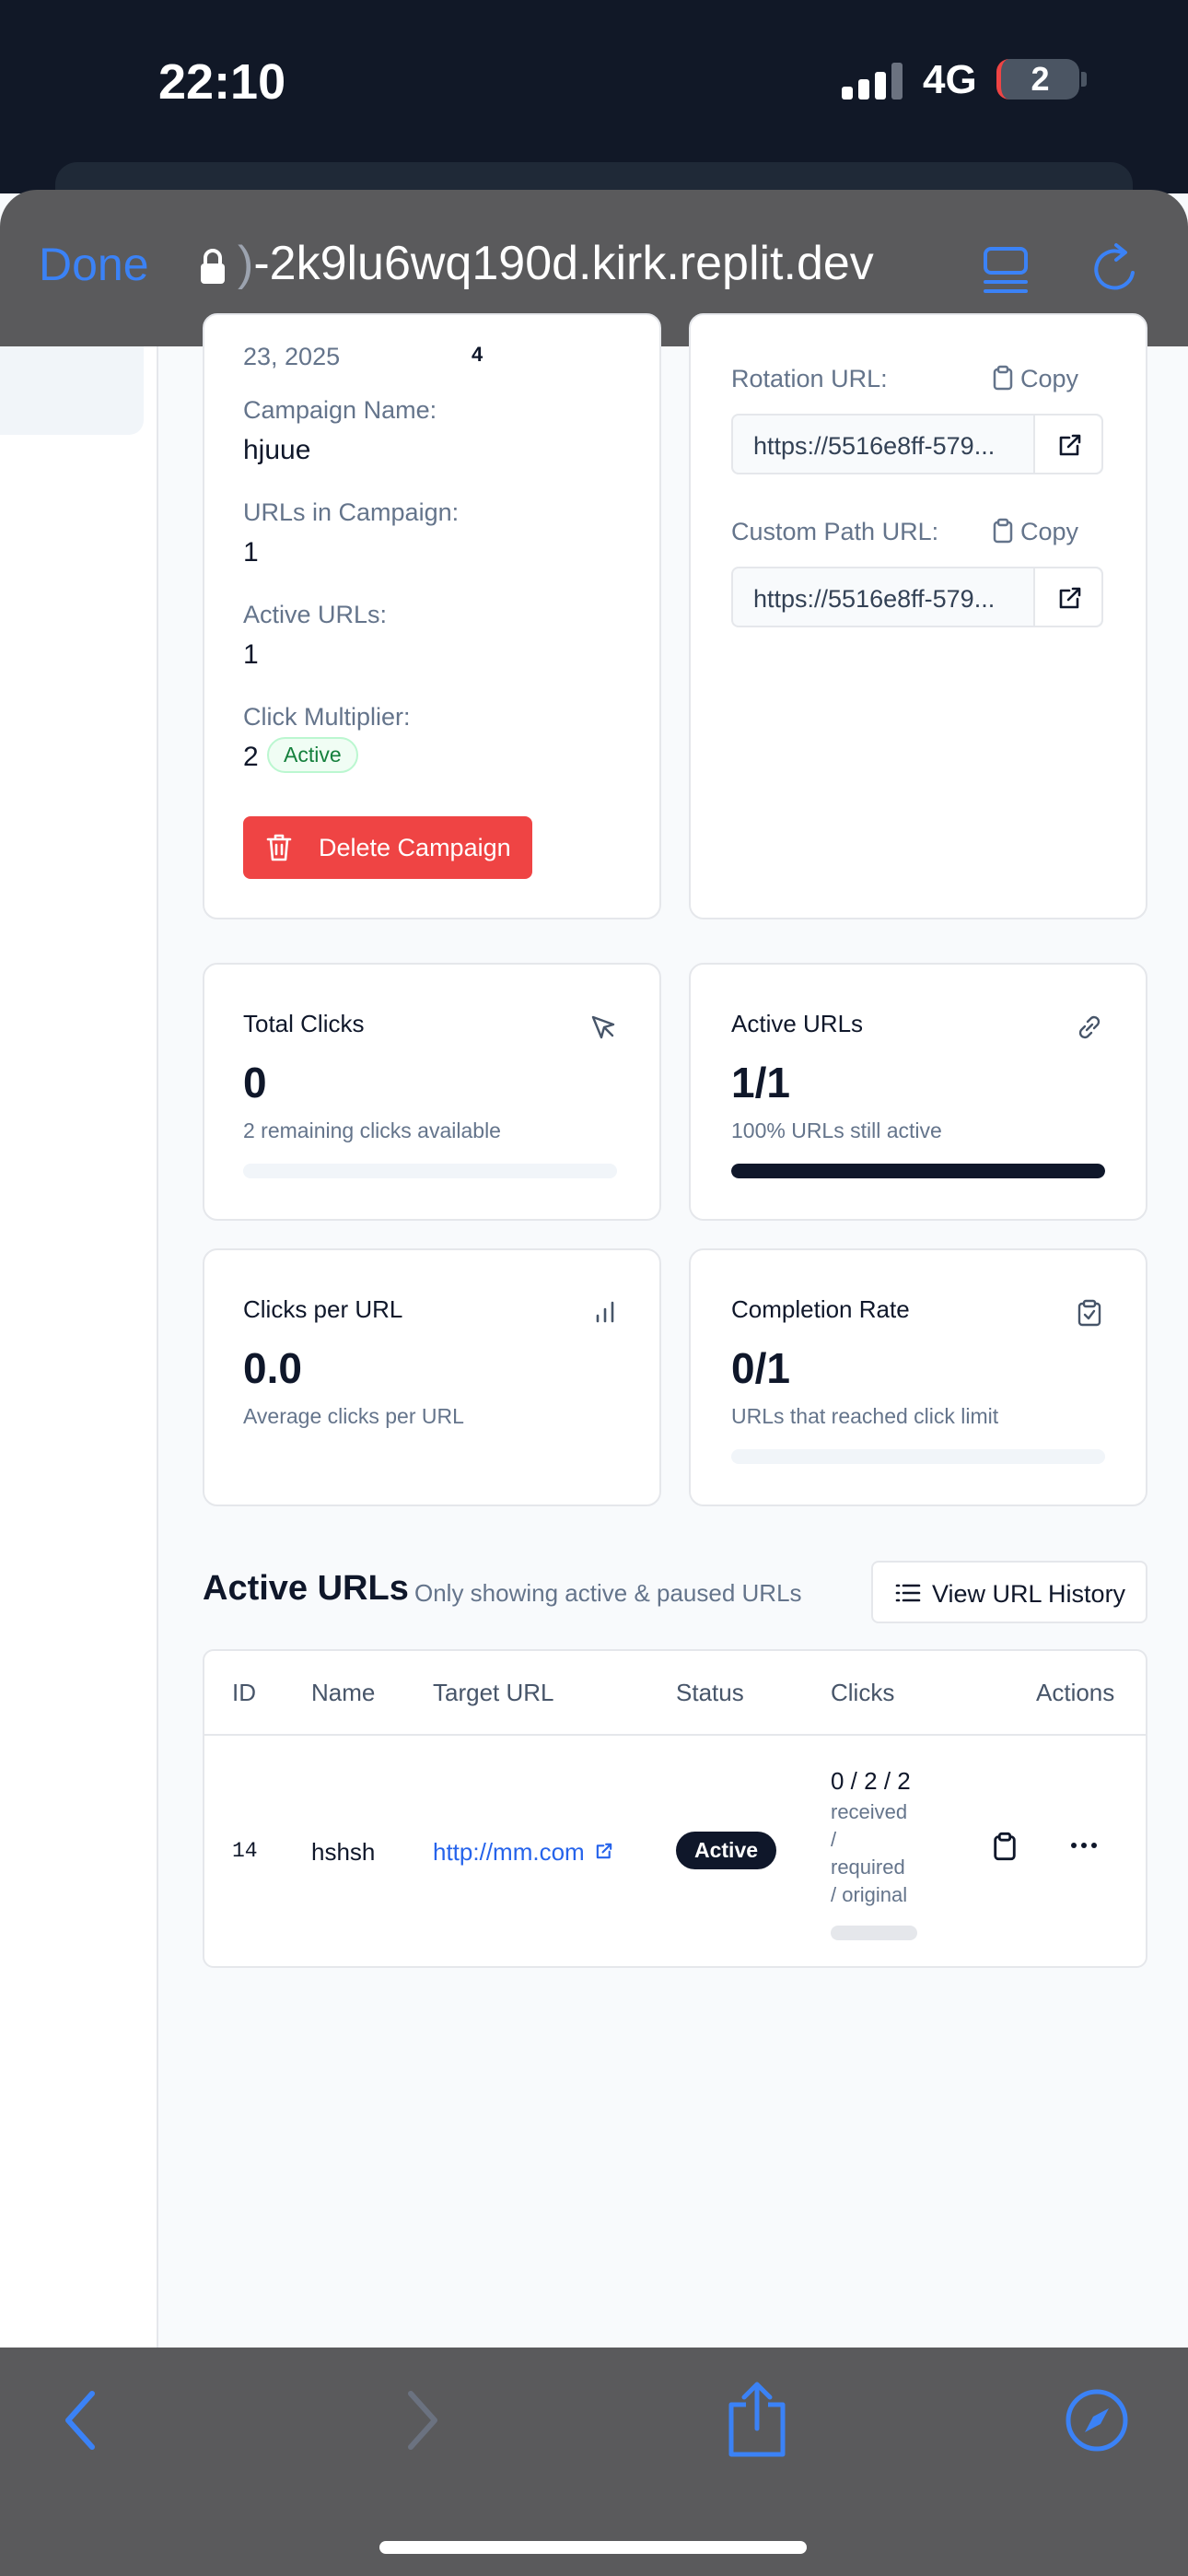 This screenshot has width=1188, height=2576. What do you see at coordinates (1084, 1845) in the screenshot?
I see `more-actions-icon` at bounding box center [1084, 1845].